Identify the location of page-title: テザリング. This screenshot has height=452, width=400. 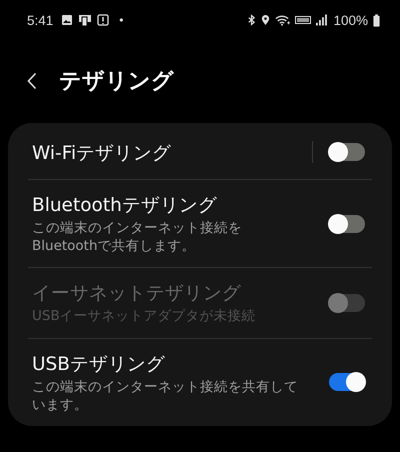
(116, 82).